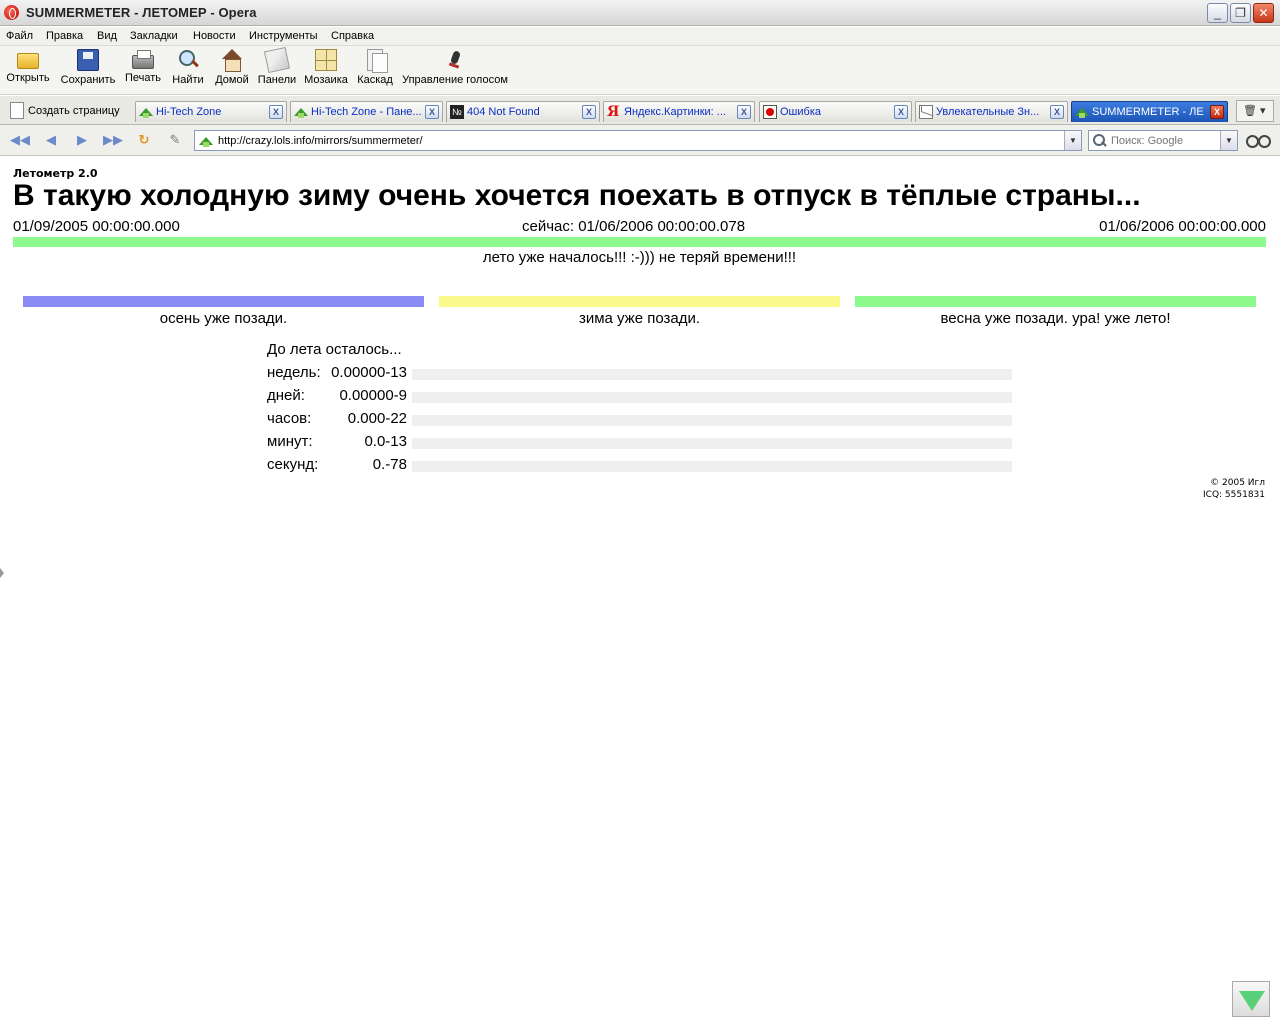  I want to click on trash-icon: 🗑, so click(1250, 111).